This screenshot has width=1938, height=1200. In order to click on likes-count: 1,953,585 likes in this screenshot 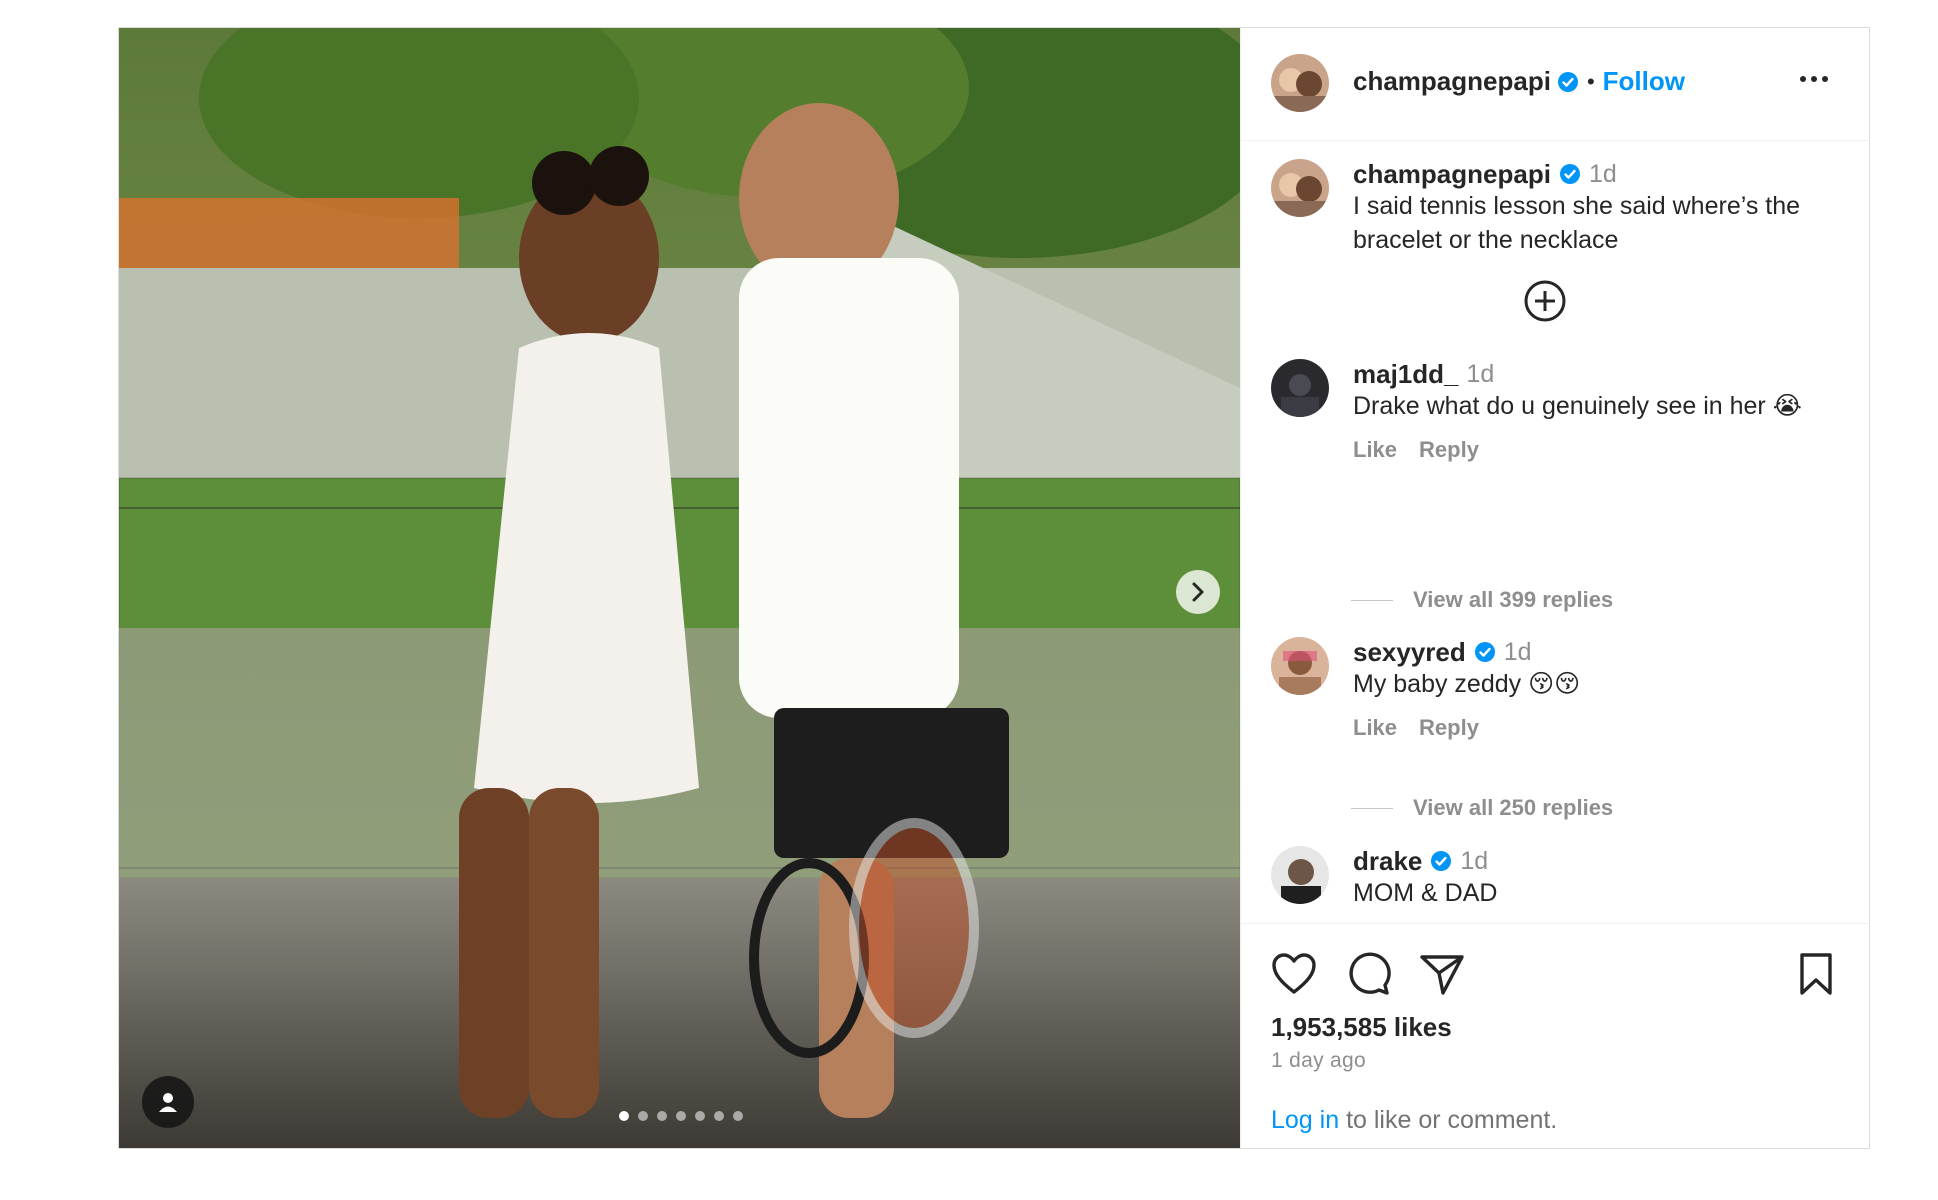, I will do `click(1361, 1027)`.